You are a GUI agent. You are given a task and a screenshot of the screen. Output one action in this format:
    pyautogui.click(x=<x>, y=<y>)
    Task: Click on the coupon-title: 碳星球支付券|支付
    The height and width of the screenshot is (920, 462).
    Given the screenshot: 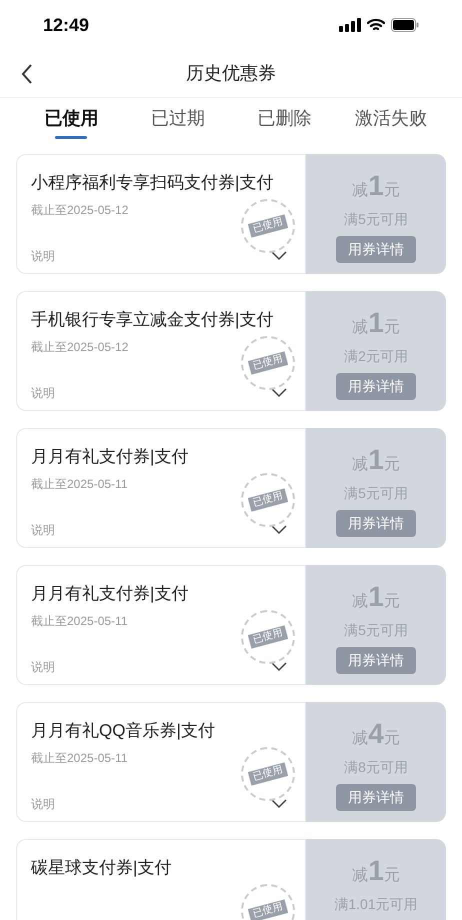 What is the action you would take?
    pyautogui.click(x=101, y=868)
    